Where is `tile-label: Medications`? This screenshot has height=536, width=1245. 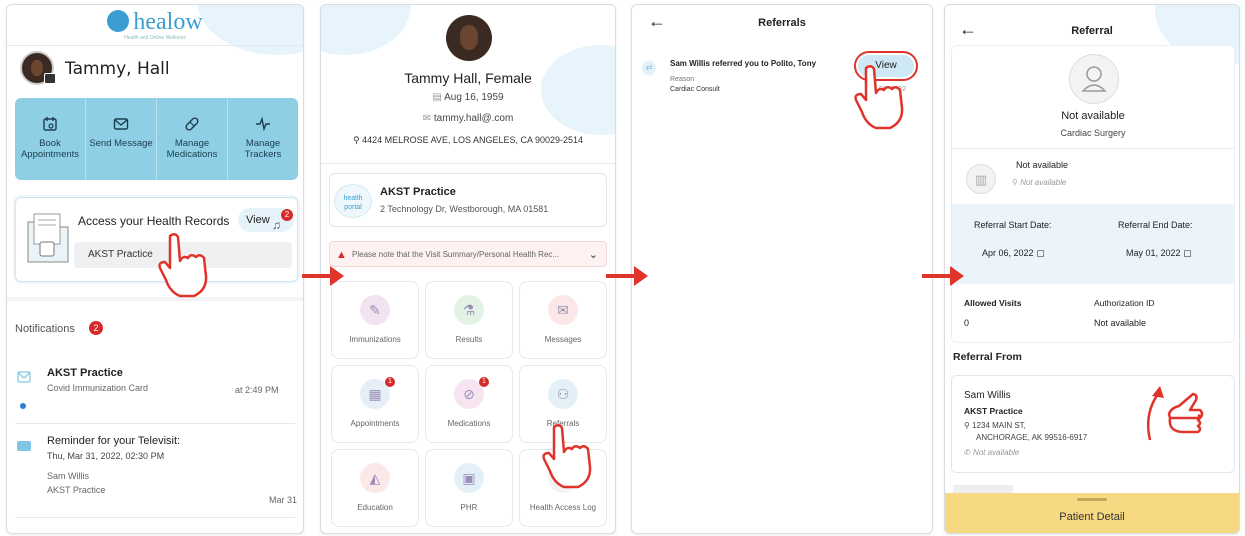
tile-label: Medications is located at coordinates (469, 423).